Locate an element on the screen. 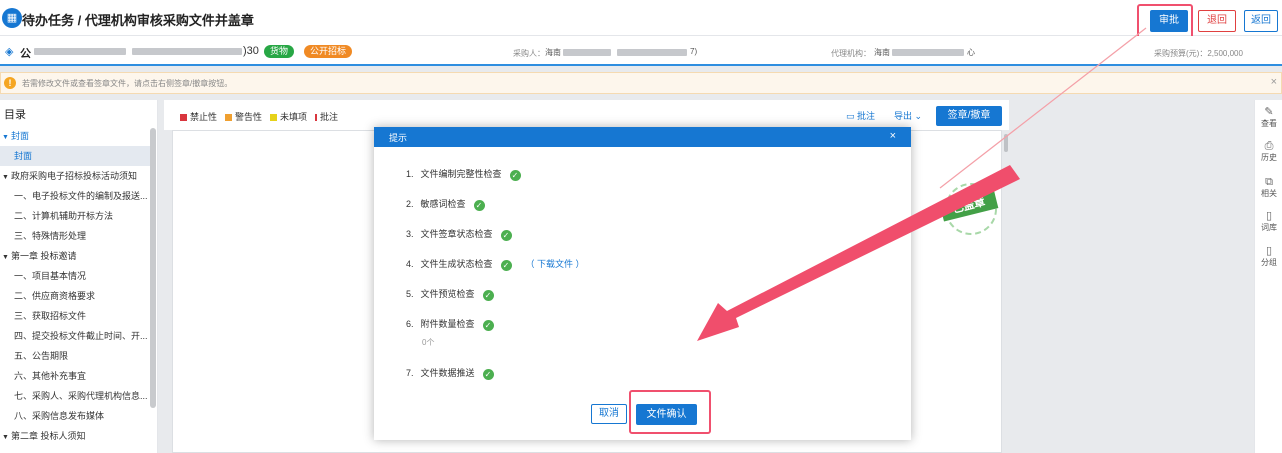 The width and height of the screenshot is (1282, 453). toc-item: ▼ 封面 is located at coordinates (75, 136).